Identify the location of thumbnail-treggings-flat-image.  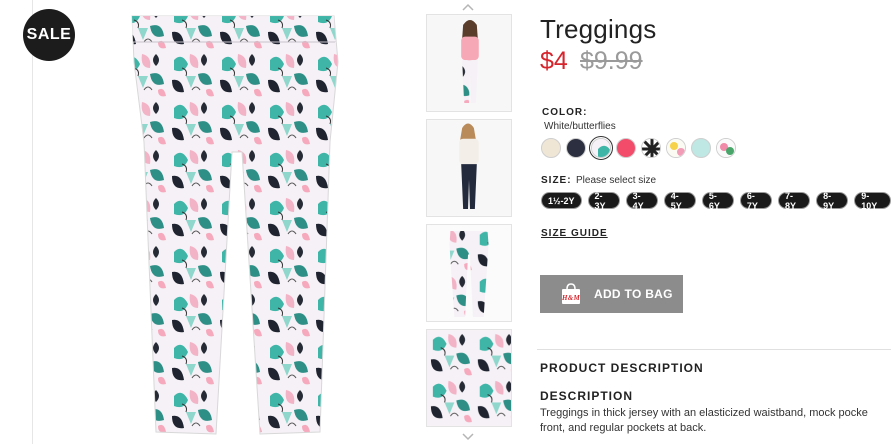
(469, 273).